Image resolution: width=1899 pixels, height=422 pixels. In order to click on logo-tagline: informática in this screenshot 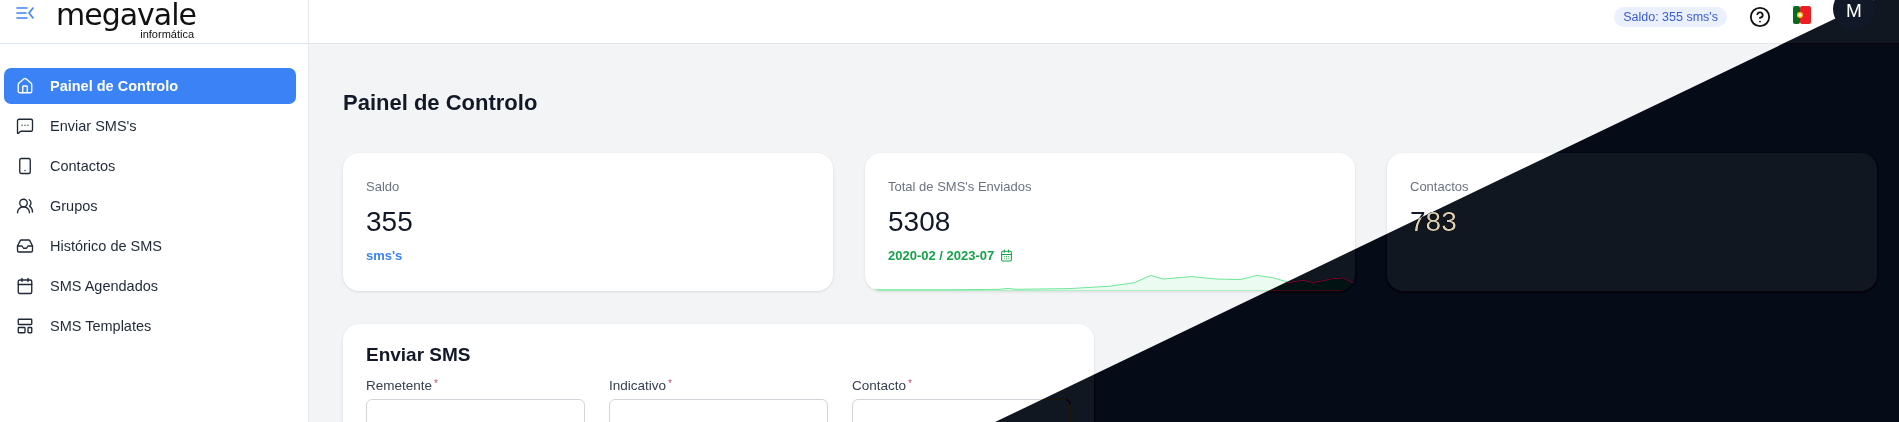, I will do `click(167, 34)`.